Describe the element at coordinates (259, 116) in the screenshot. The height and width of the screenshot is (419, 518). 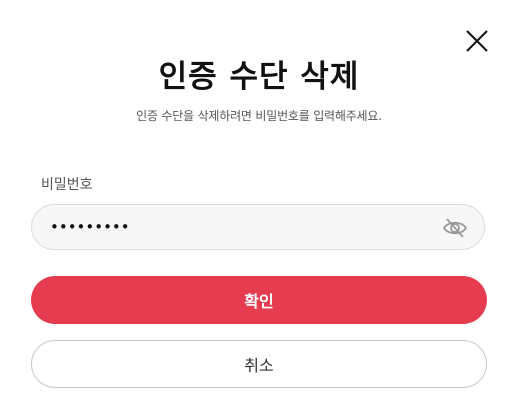
I see `dialog-subtitle: 인증 수단을 삭제하려면 비밀번호를 입력해주세요.` at that location.